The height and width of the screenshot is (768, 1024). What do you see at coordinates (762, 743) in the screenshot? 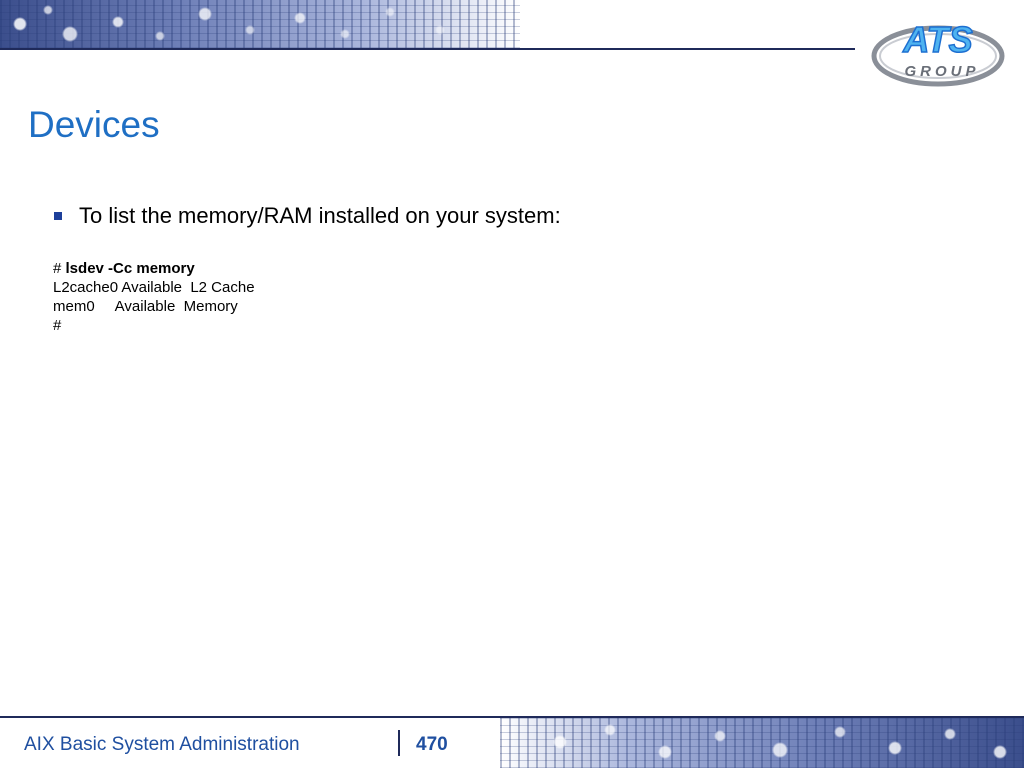
I see `footer-decoration-band` at bounding box center [762, 743].